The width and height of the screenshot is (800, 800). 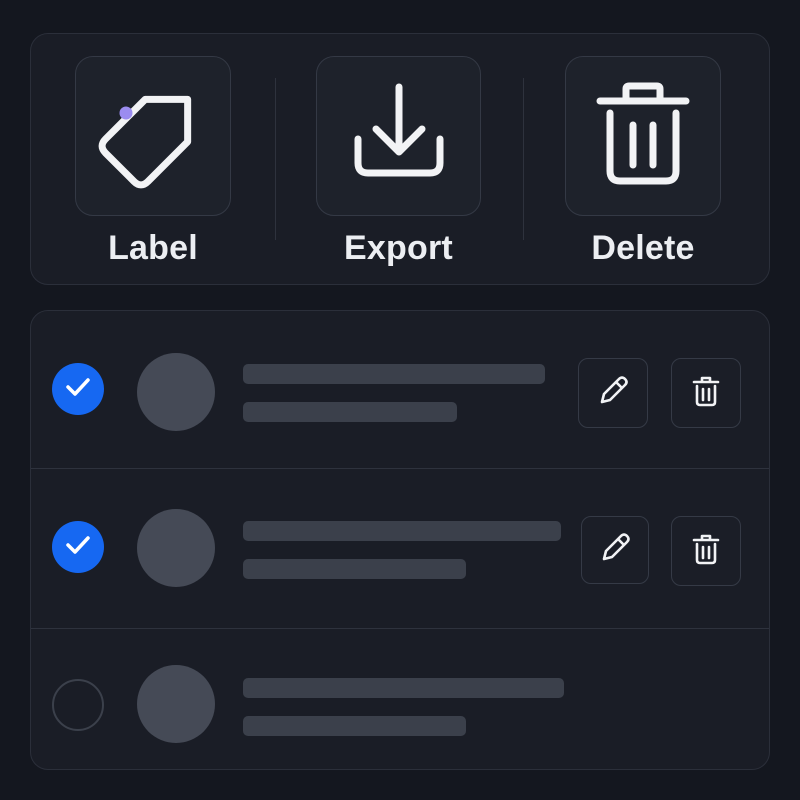 I want to click on delete-button-text: Delete, so click(x=643, y=248).